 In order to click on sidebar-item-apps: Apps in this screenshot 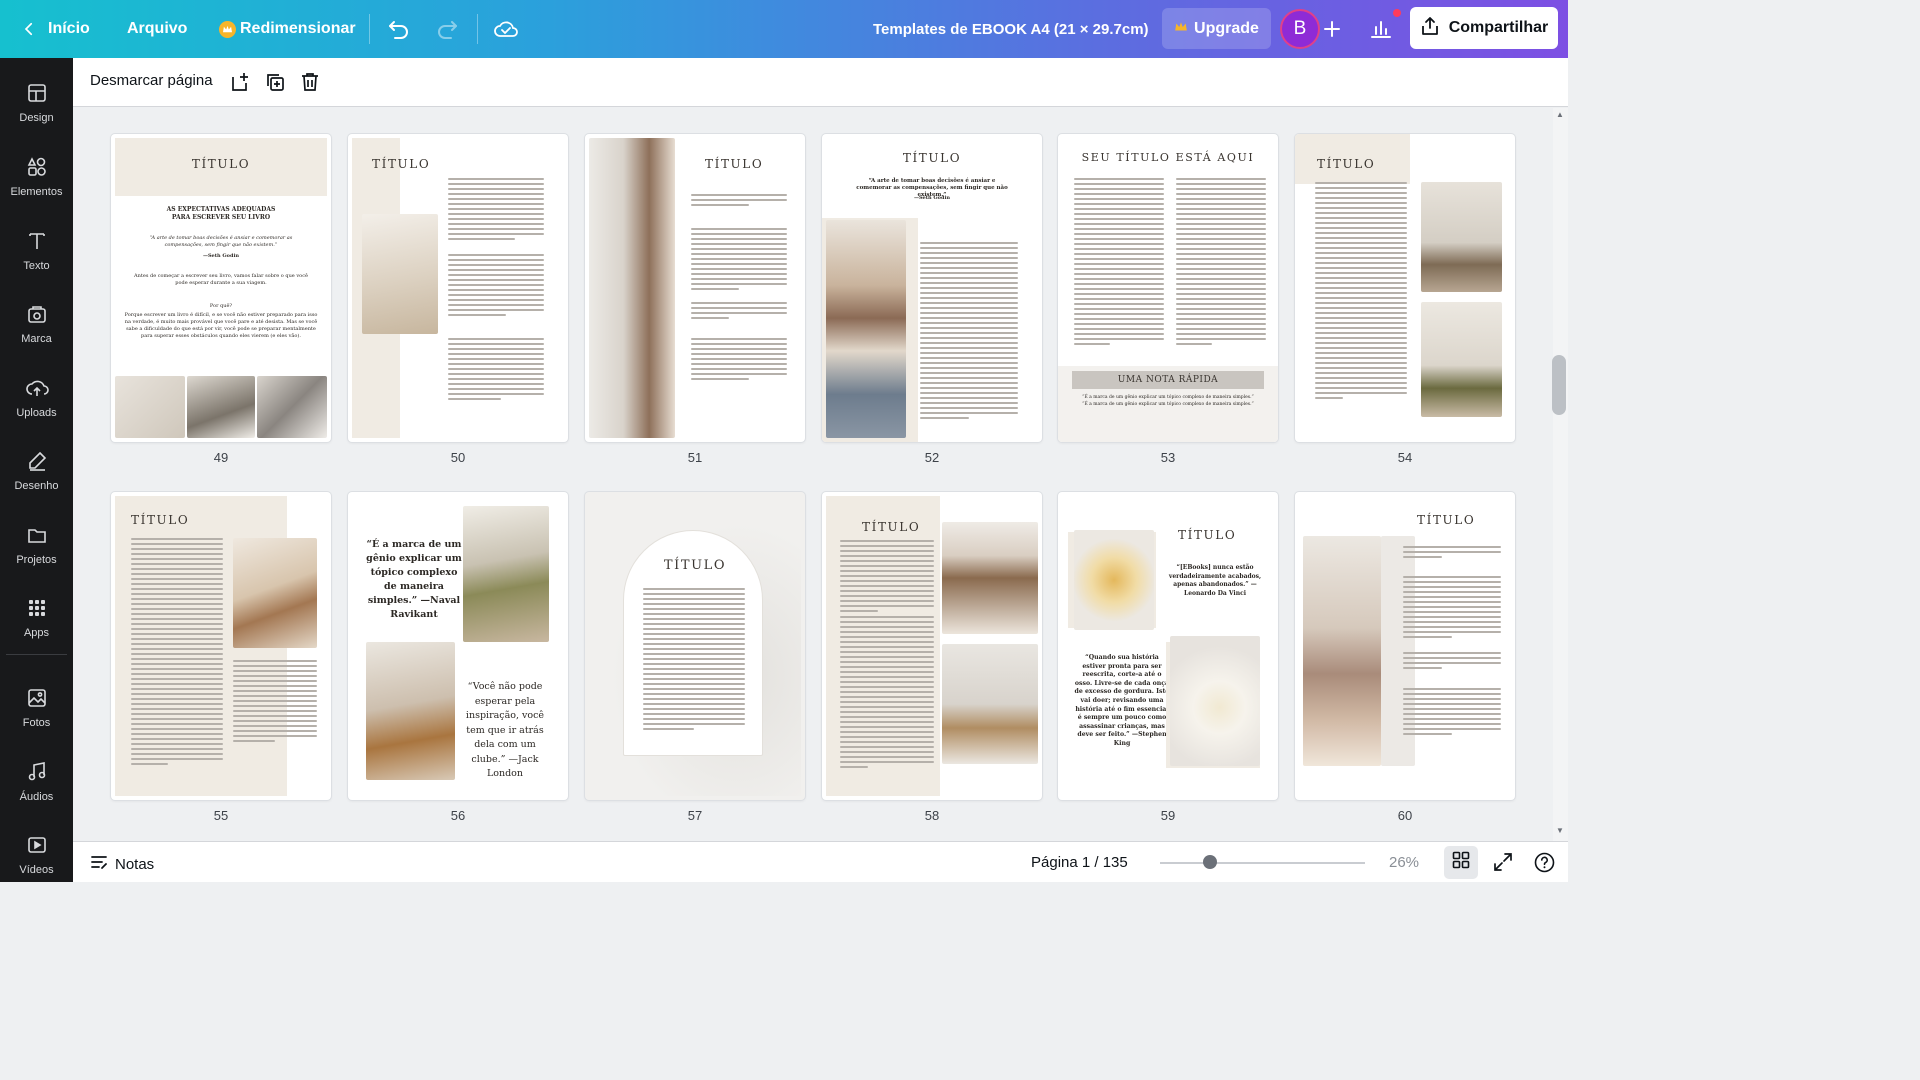, I will do `click(36, 618)`.